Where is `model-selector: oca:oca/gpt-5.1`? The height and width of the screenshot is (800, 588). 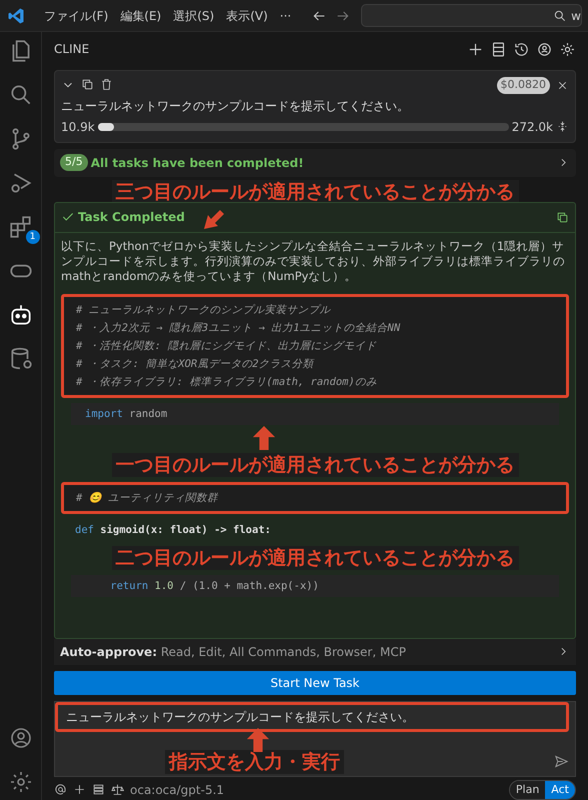 model-selector: oca:oca/gpt-5.1 is located at coordinates (177, 789).